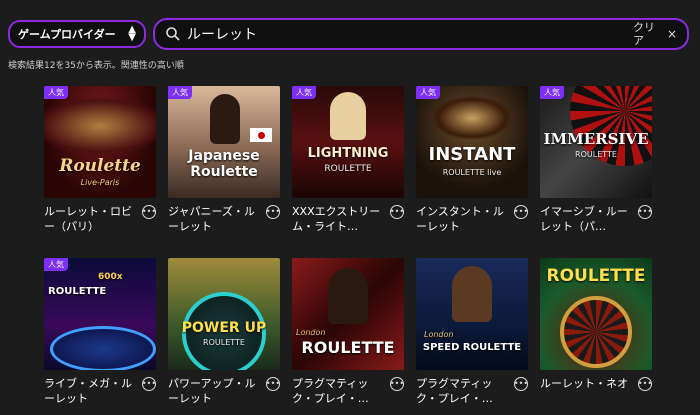 This screenshot has width=700, height=415. Describe the element at coordinates (173, 34) in the screenshot. I see `search-icon` at that location.